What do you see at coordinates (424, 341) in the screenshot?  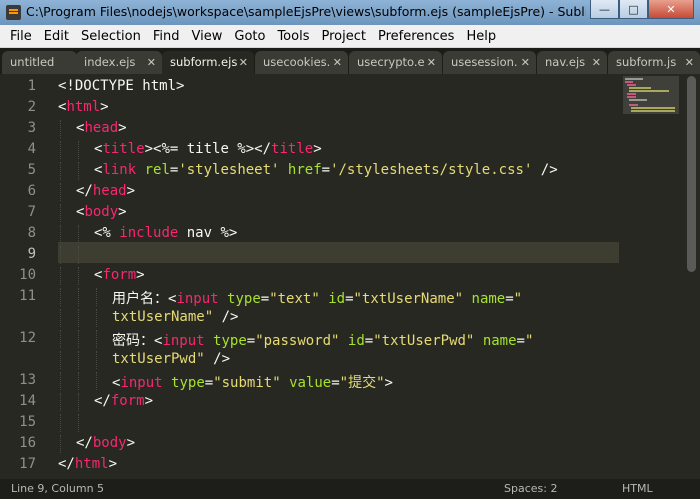 I see `code-token: "txtUserPwd"` at bounding box center [424, 341].